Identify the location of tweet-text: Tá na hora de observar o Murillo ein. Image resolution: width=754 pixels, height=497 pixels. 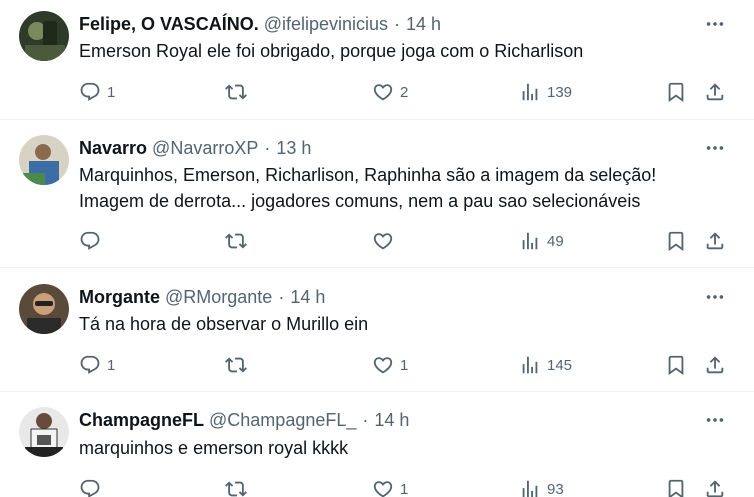
(224, 324).